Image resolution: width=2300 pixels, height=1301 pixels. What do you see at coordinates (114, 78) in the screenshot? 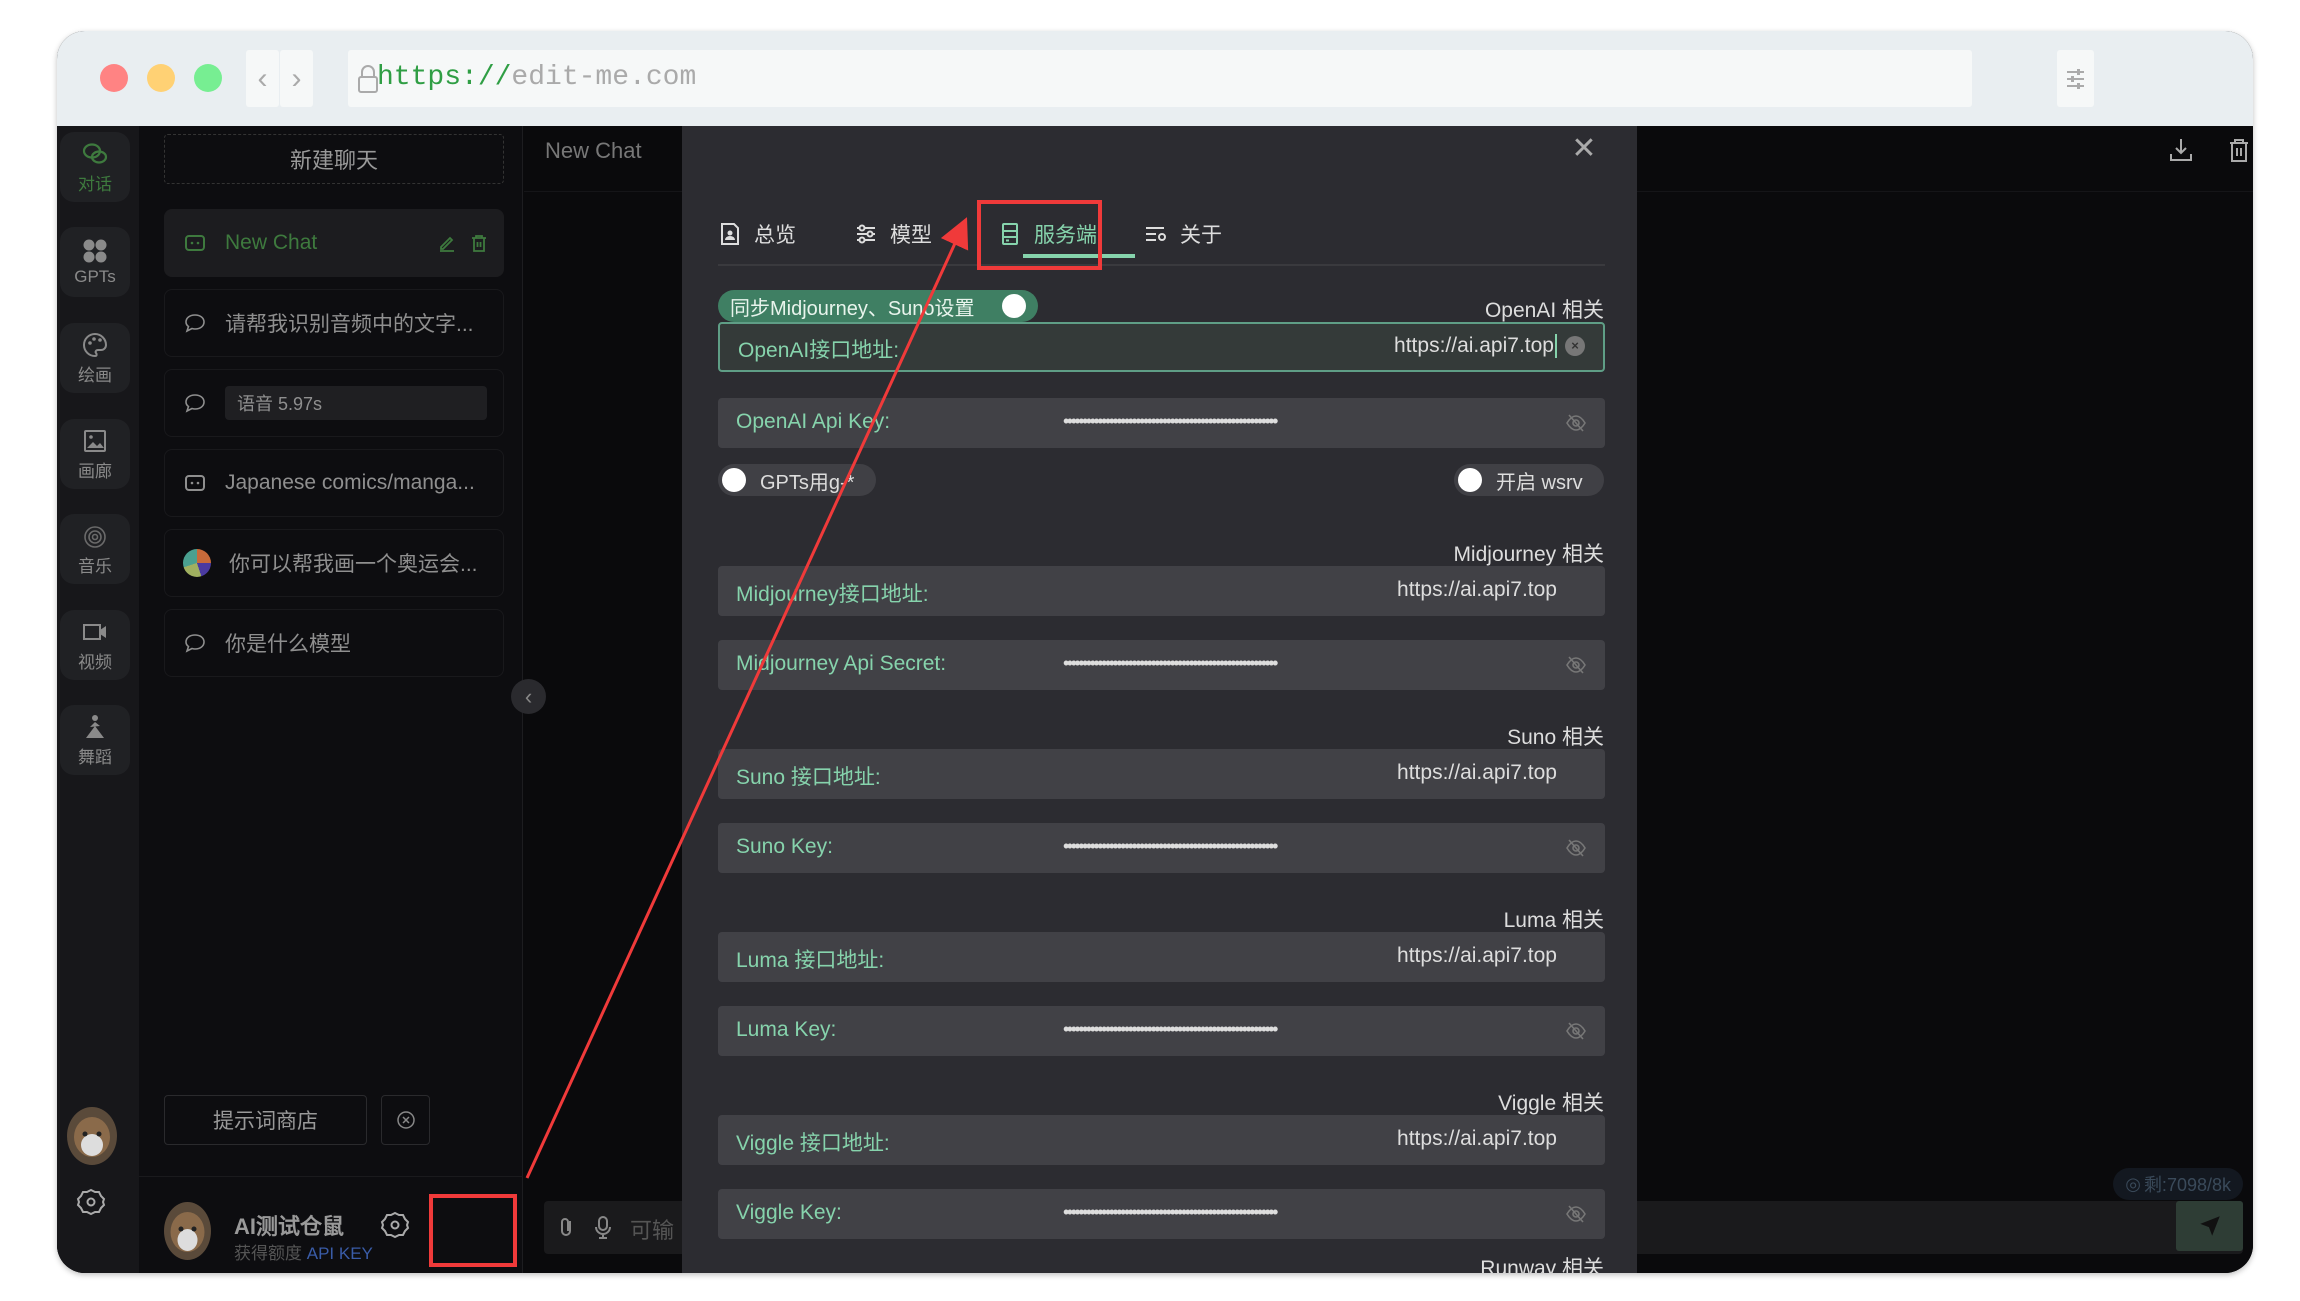
I see `close-window-button` at bounding box center [114, 78].